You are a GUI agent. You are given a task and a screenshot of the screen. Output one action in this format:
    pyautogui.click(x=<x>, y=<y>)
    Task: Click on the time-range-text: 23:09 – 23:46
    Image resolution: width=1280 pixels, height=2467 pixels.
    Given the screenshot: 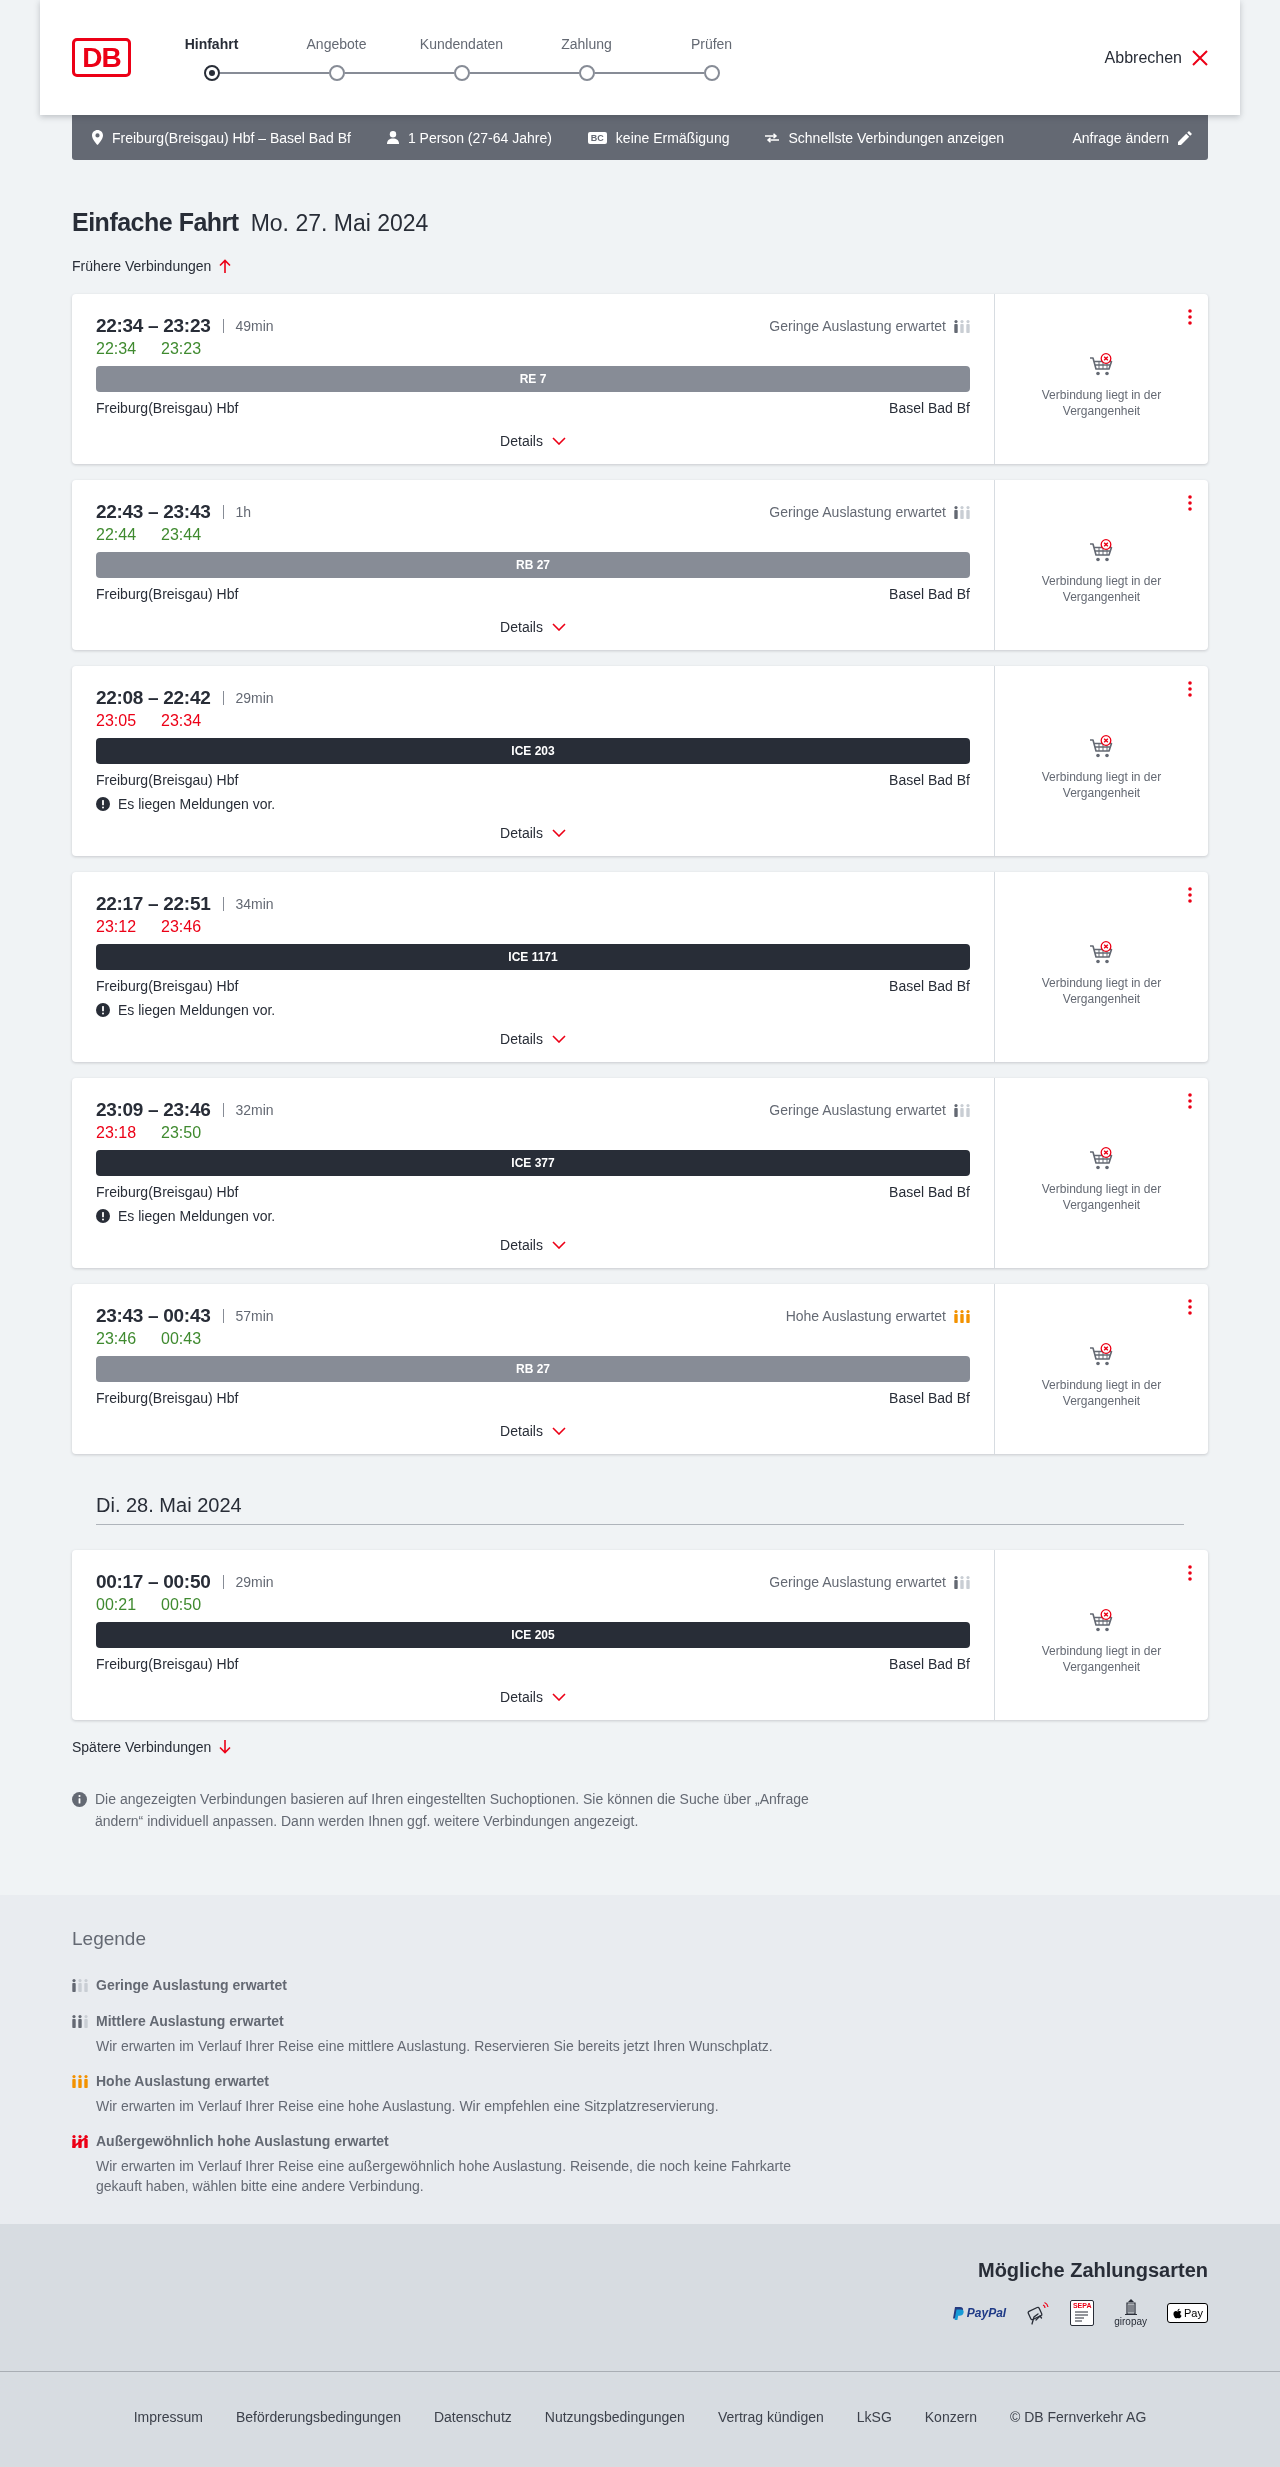 What is the action you would take?
    pyautogui.click(x=153, y=1110)
    